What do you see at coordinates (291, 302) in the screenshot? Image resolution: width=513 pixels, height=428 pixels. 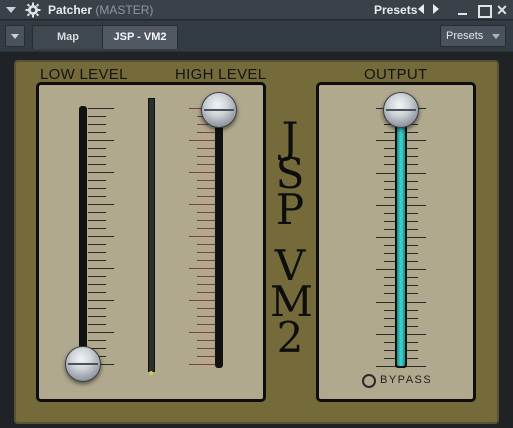 I see `brand-logo-vm2: V M 2` at bounding box center [291, 302].